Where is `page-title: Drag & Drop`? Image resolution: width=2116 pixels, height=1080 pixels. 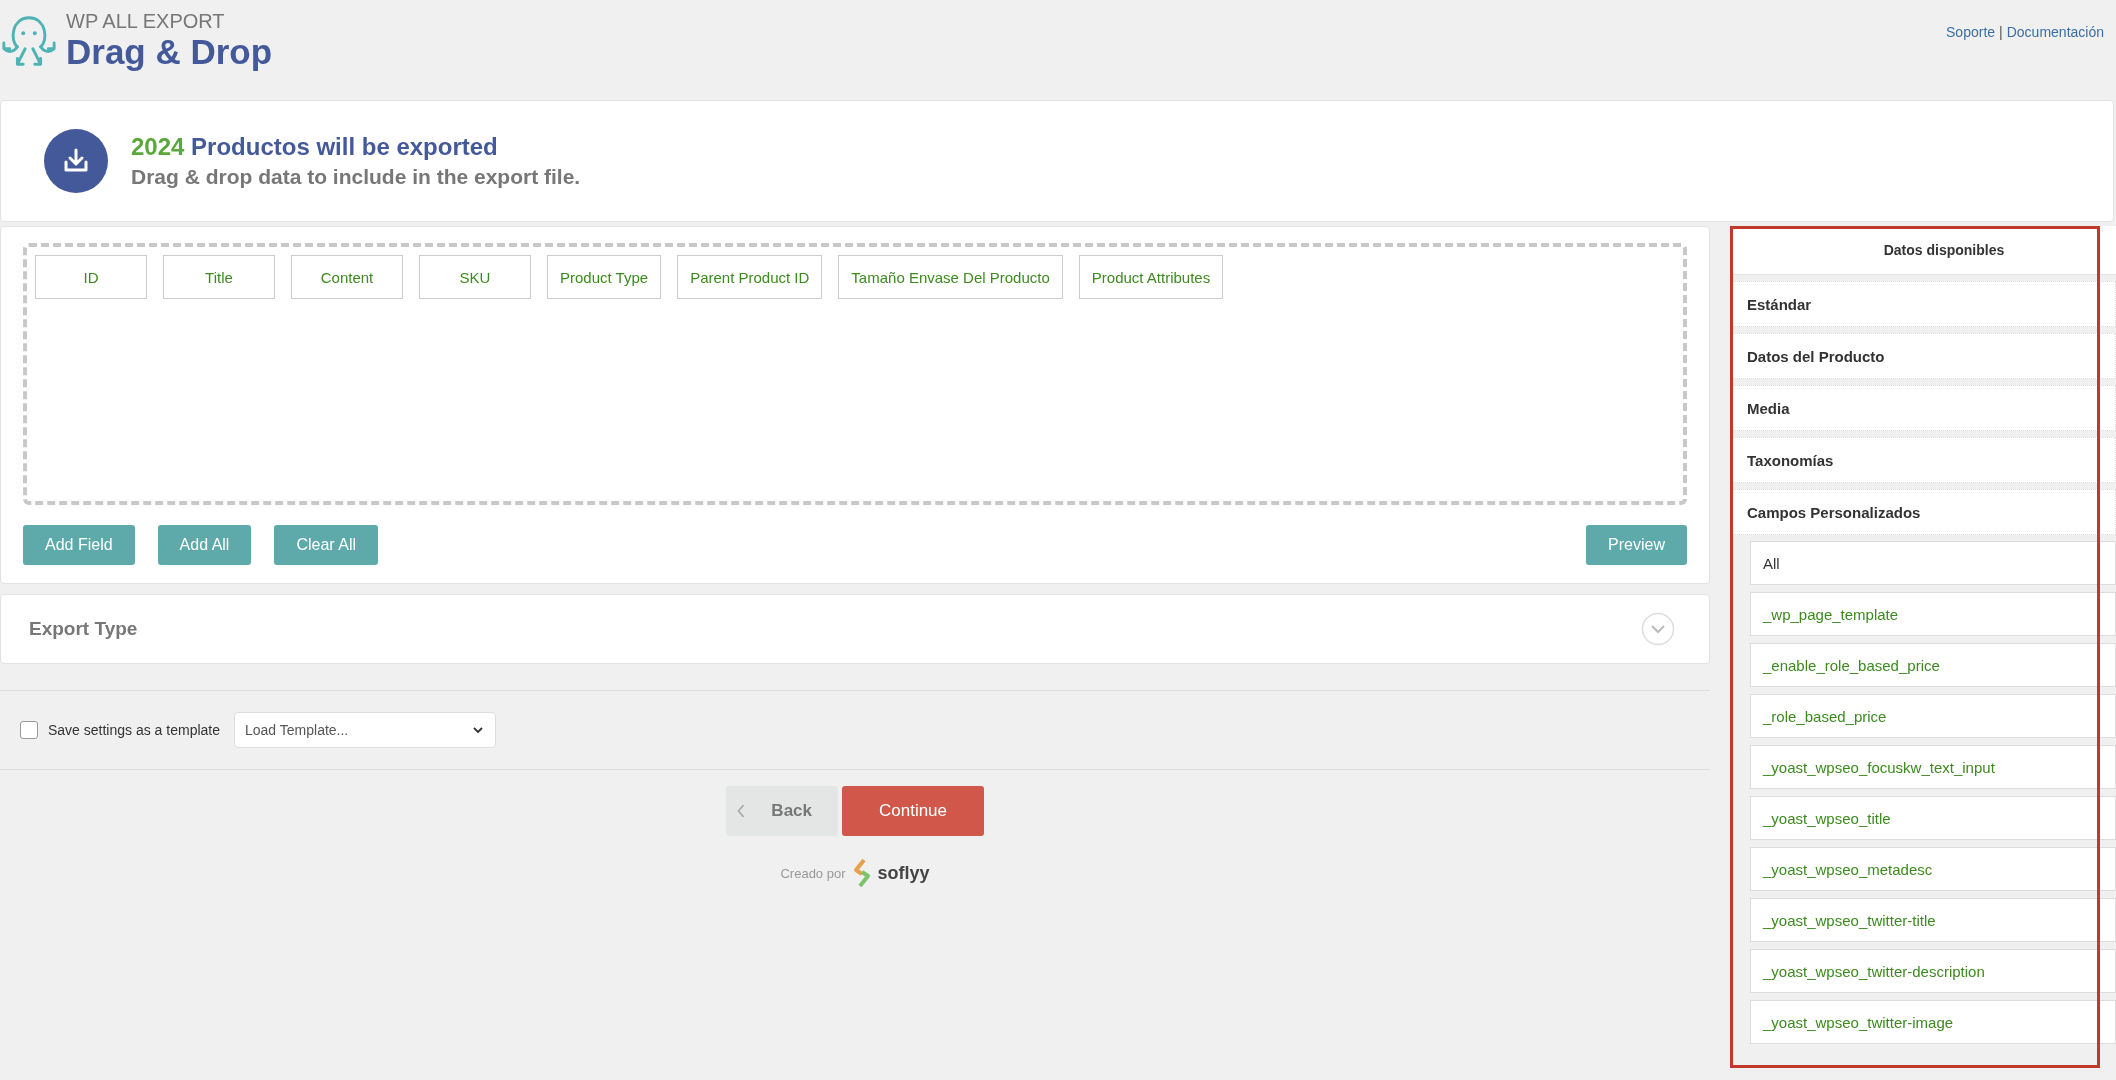
page-title: Drag & Drop is located at coordinates (169, 52).